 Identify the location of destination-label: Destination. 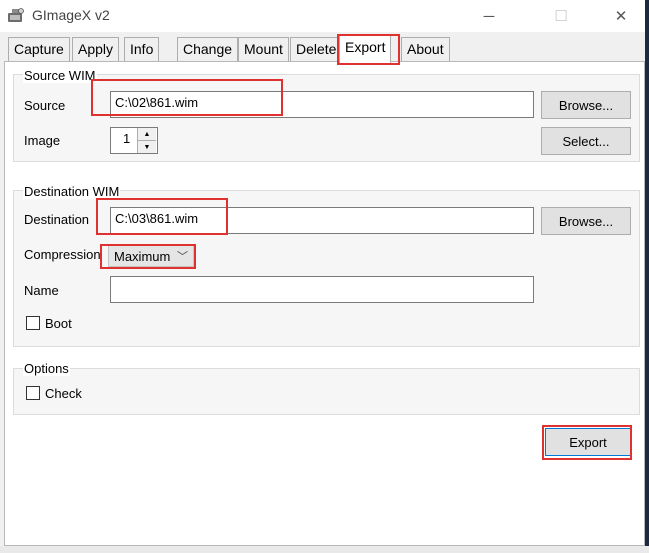
(57, 219).